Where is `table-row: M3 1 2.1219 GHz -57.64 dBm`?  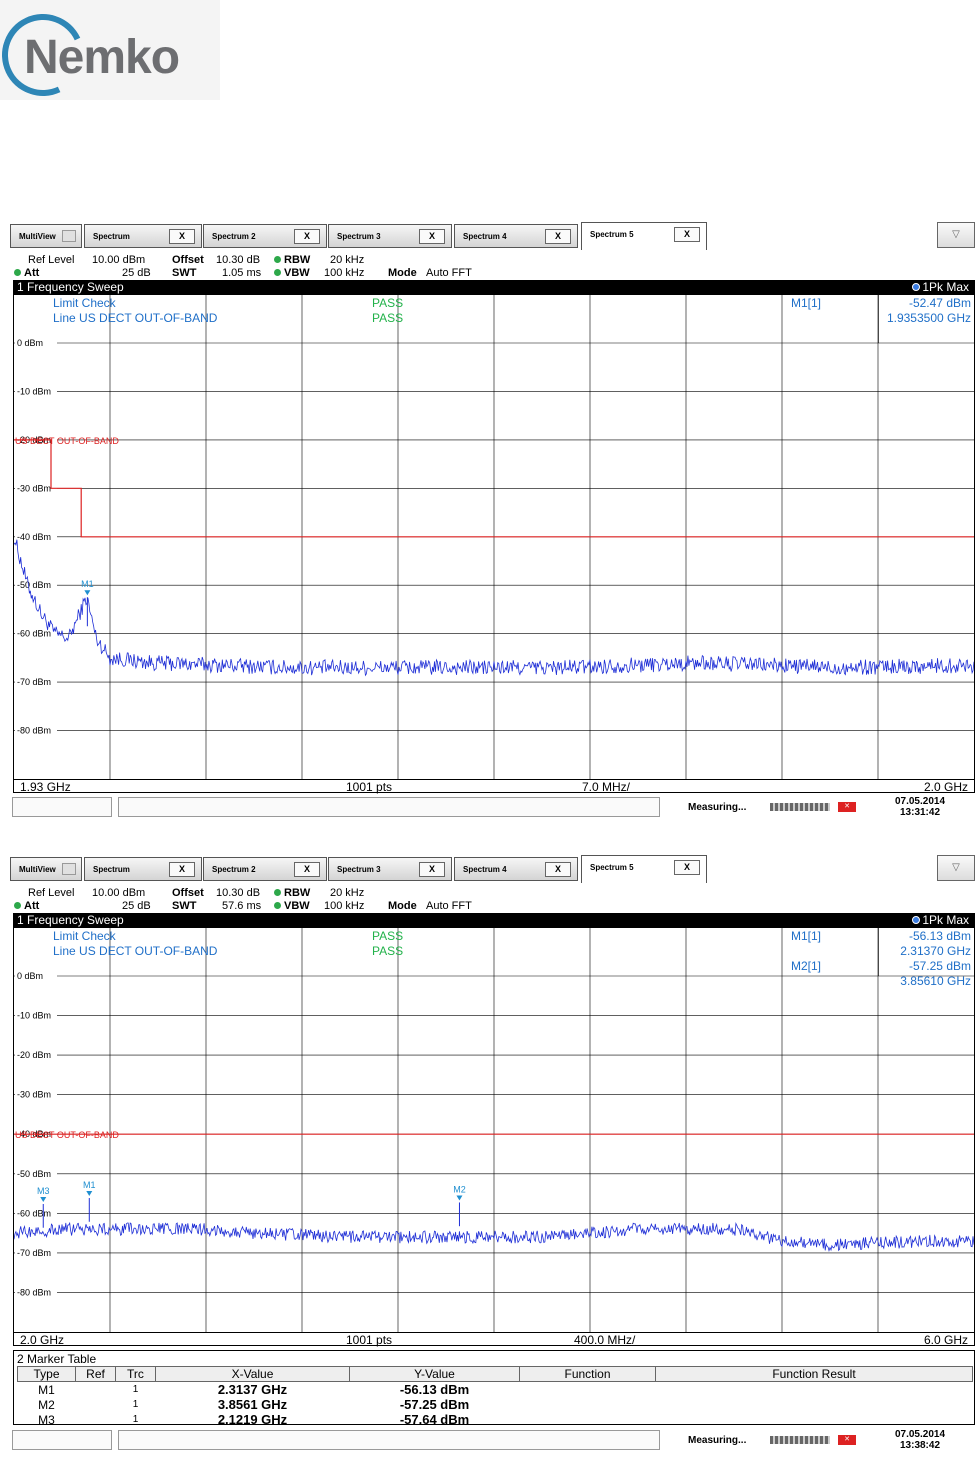 table-row: M3 1 2.1219 GHz -57.64 dBm is located at coordinates (495, 1419).